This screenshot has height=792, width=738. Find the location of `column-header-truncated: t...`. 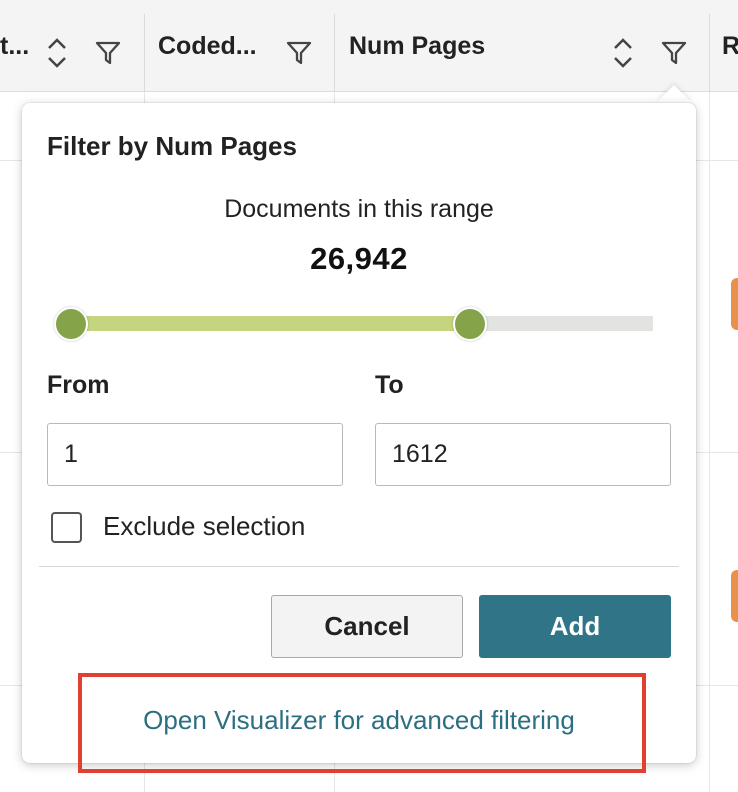

column-header-truncated: t... is located at coordinates (14, 46).